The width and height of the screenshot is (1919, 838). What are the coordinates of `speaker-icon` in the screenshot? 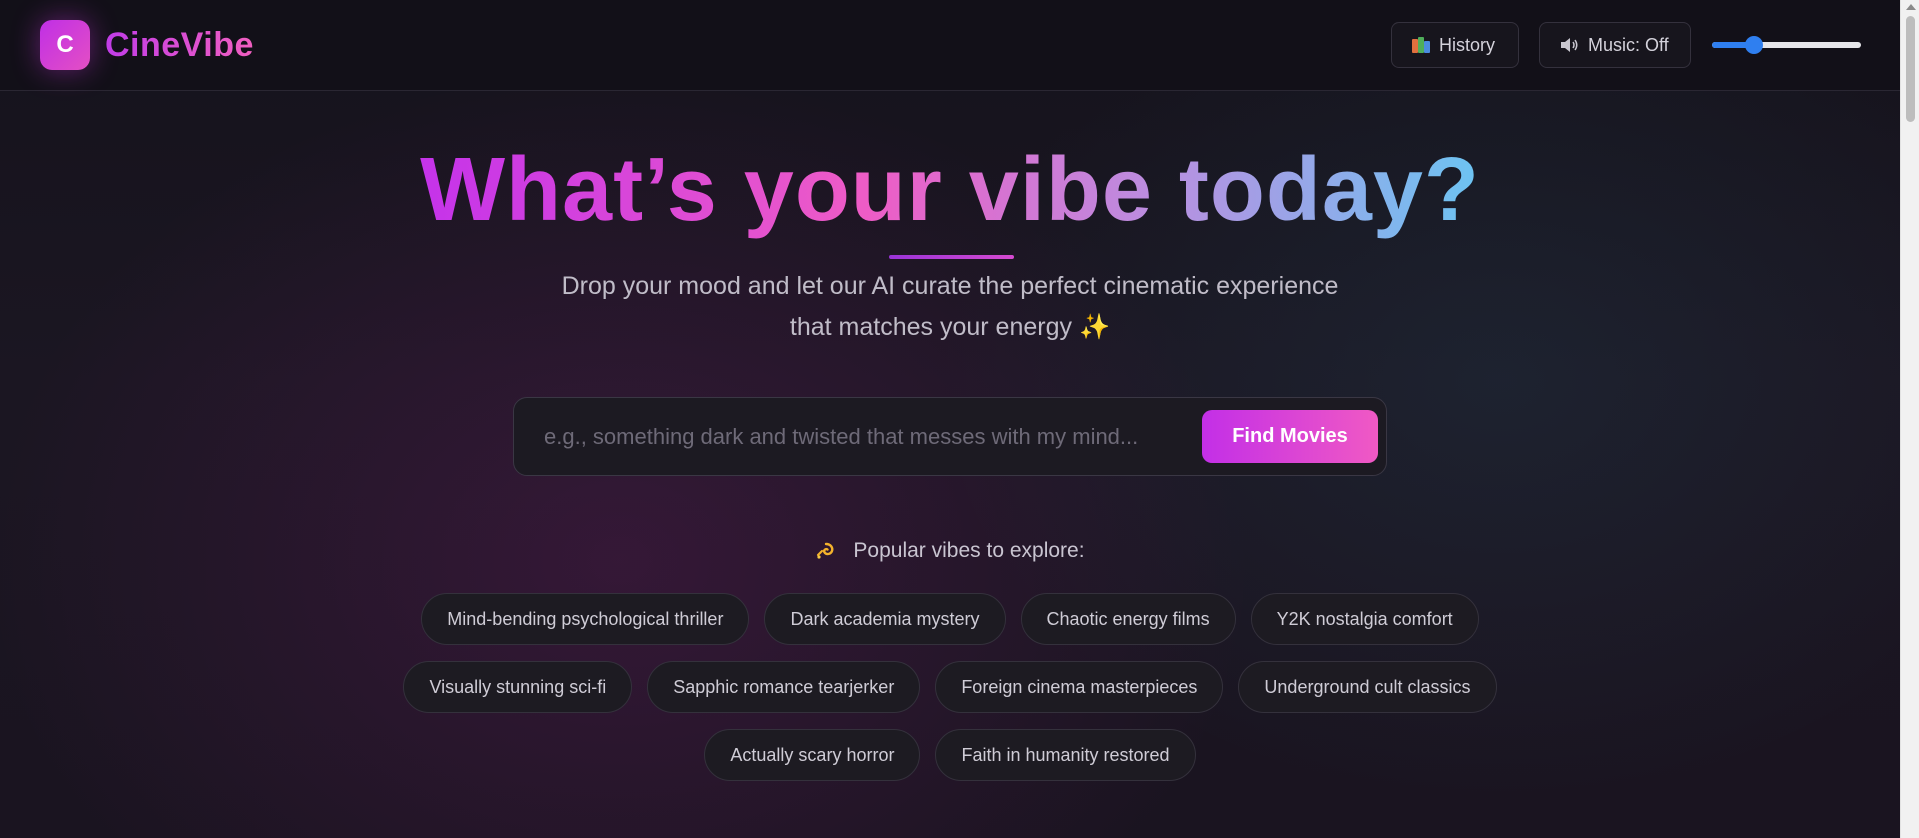 It's located at (1569, 45).